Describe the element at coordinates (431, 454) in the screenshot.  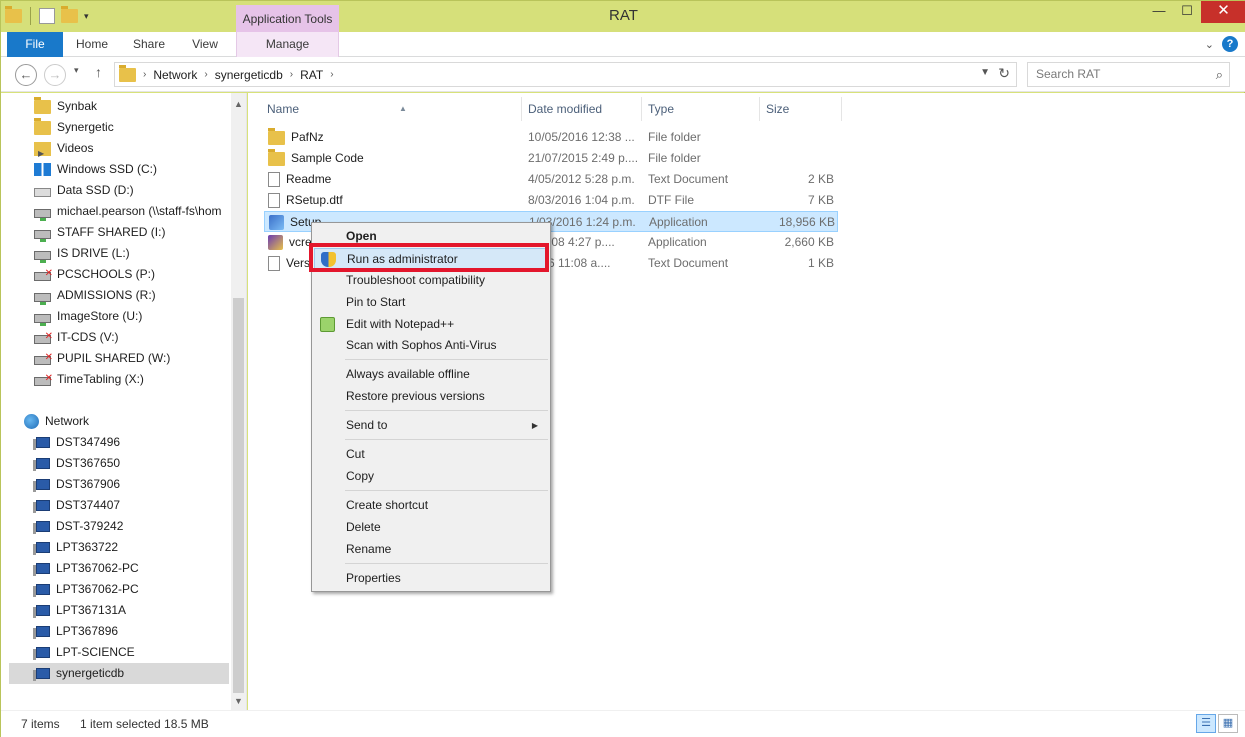
I see `menu-item-cut: Cut` at that location.